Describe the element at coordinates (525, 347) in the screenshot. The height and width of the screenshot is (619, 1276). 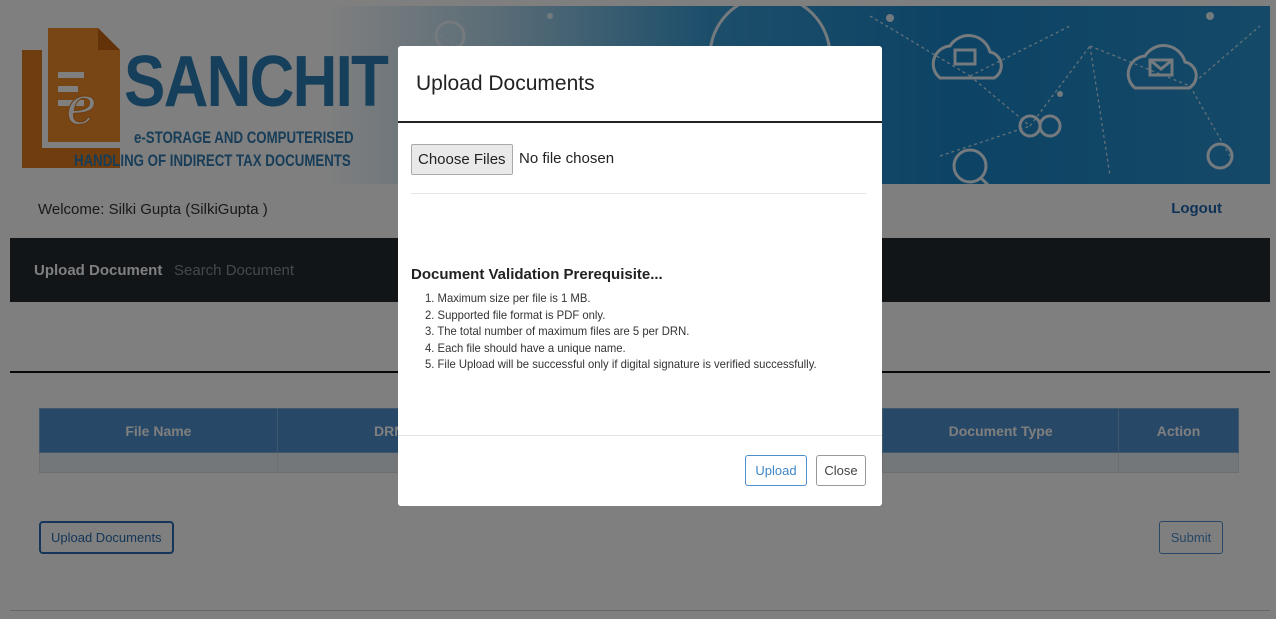
I see `validation-item: 4. Each file should have a unique name.` at that location.